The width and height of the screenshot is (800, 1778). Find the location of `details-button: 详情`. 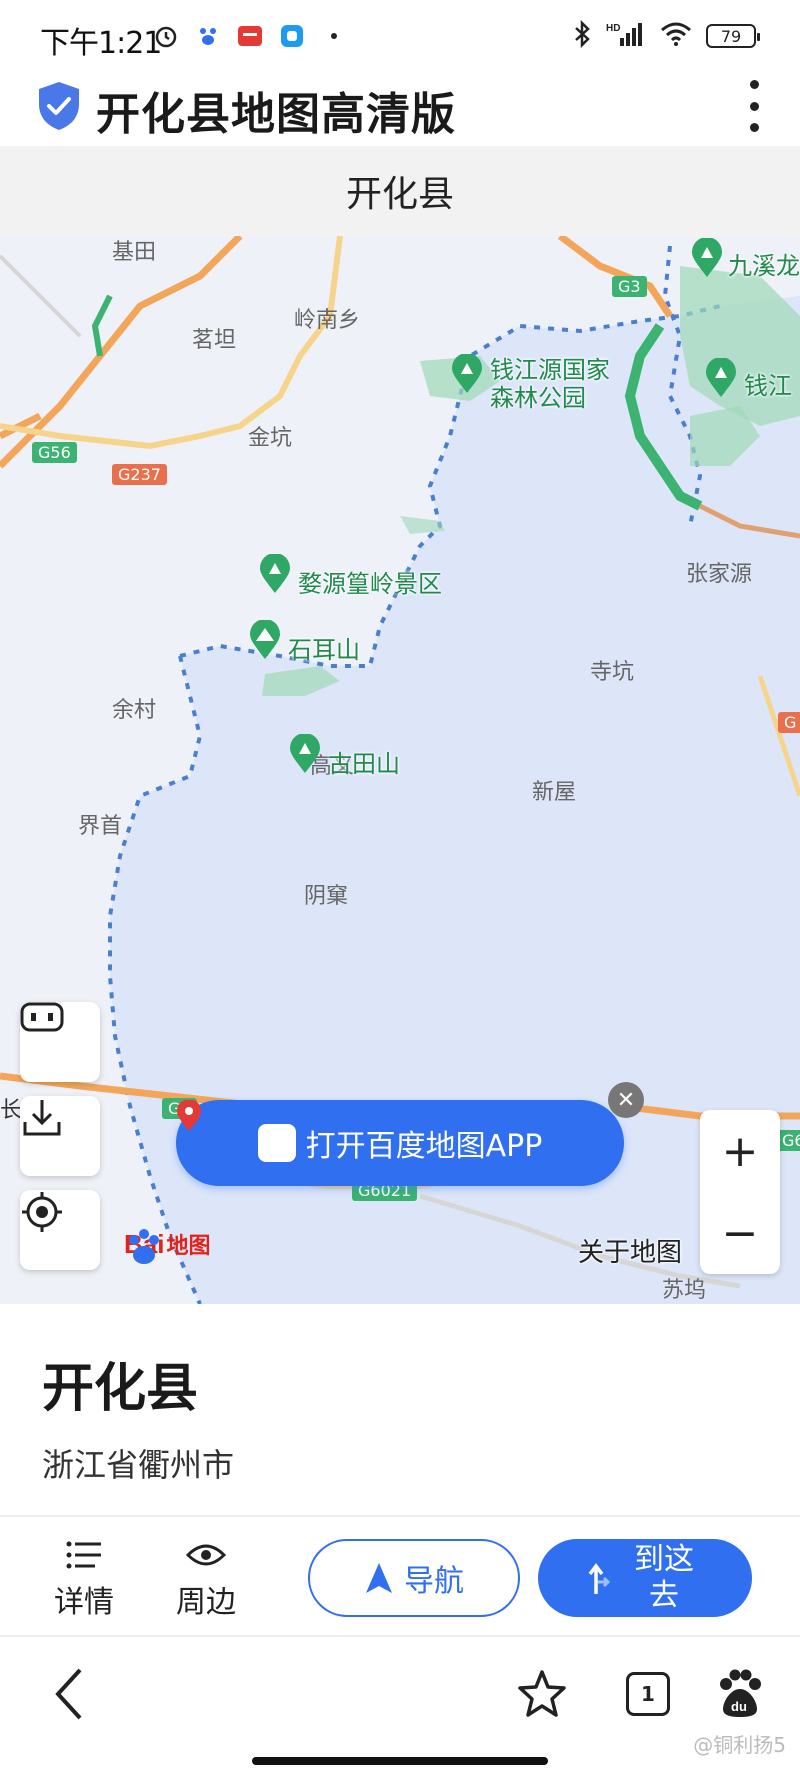

details-button: 详情 is located at coordinates (84, 1578).